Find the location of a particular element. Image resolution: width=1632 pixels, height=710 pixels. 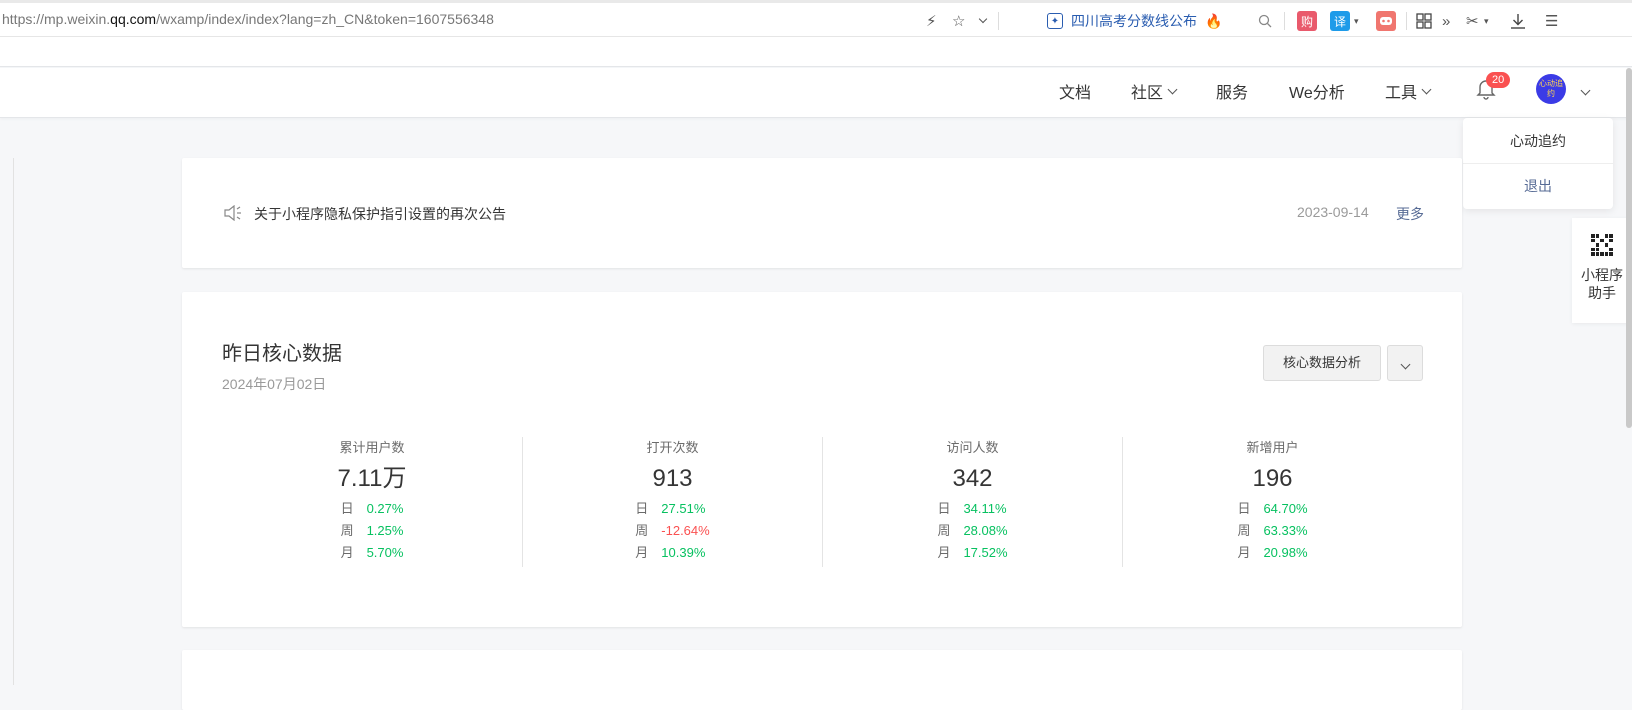

stat-change-week: 周 -12.64% is located at coordinates (672, 530).